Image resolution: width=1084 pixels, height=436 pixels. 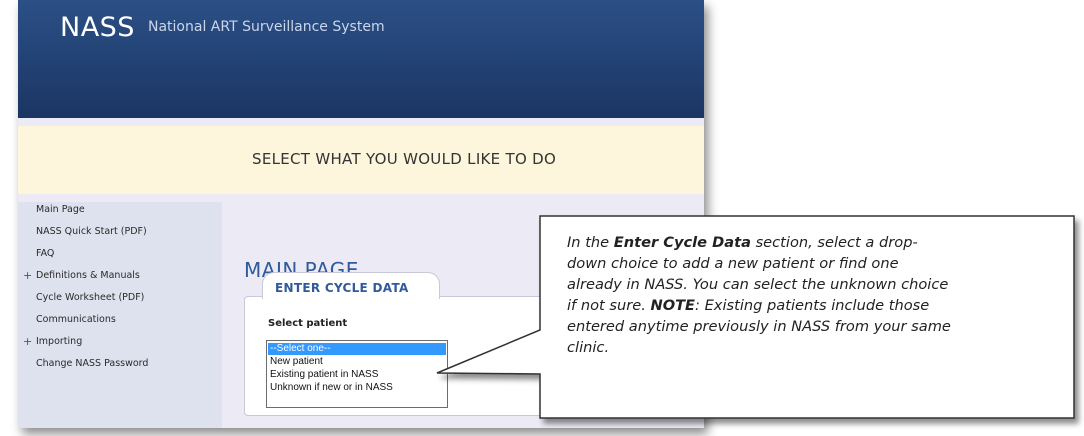 I want to click on callout-text-part: In the, so click(x=590, y=242).